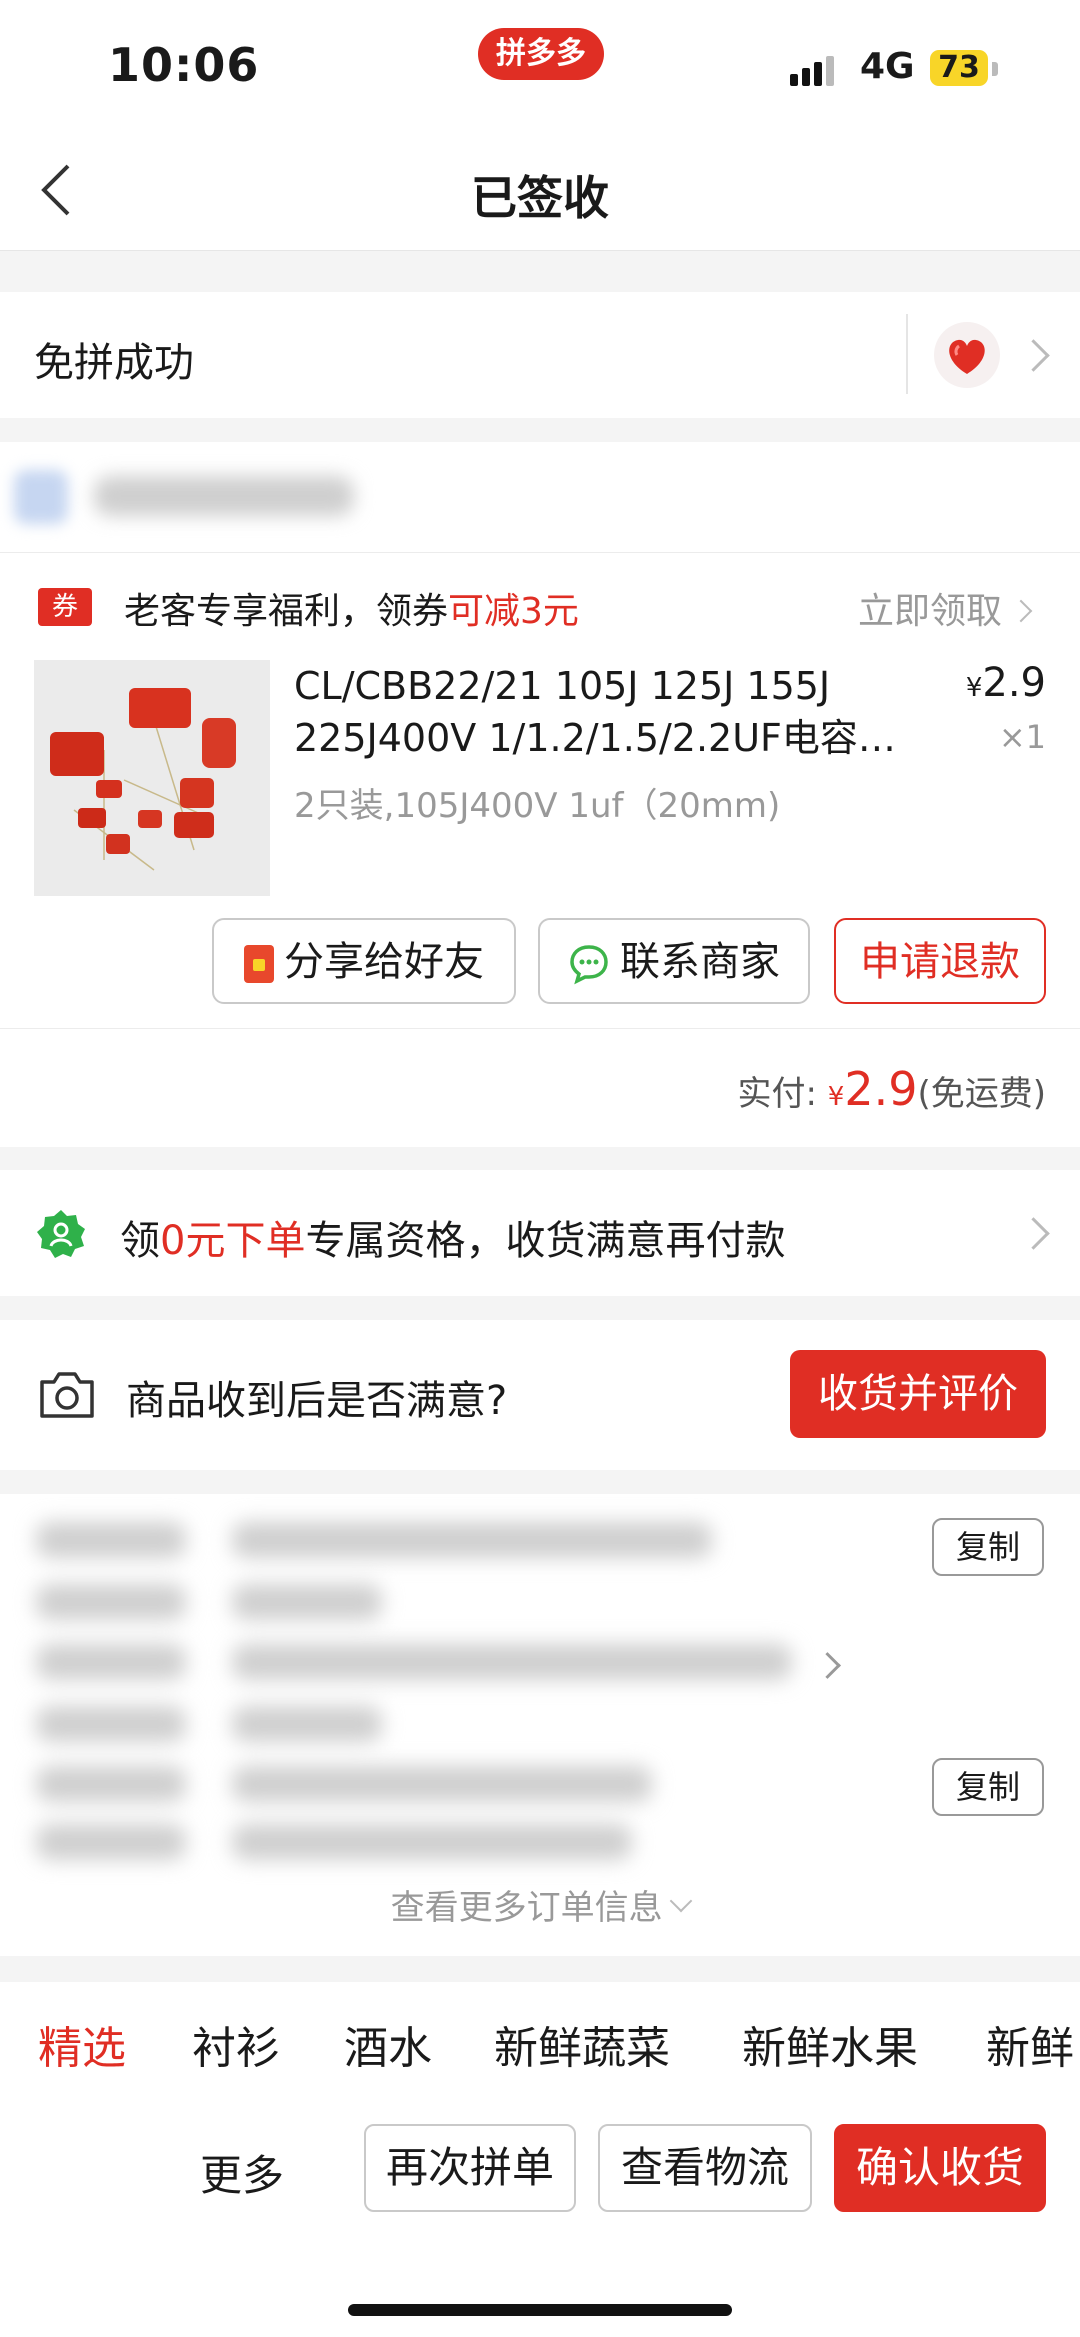 The image size is (1080, 2337). What do you see at coordinates (681, 1901) in the screenshot?
I see `chevron-down-icon` at bounding box center [681, 1901].